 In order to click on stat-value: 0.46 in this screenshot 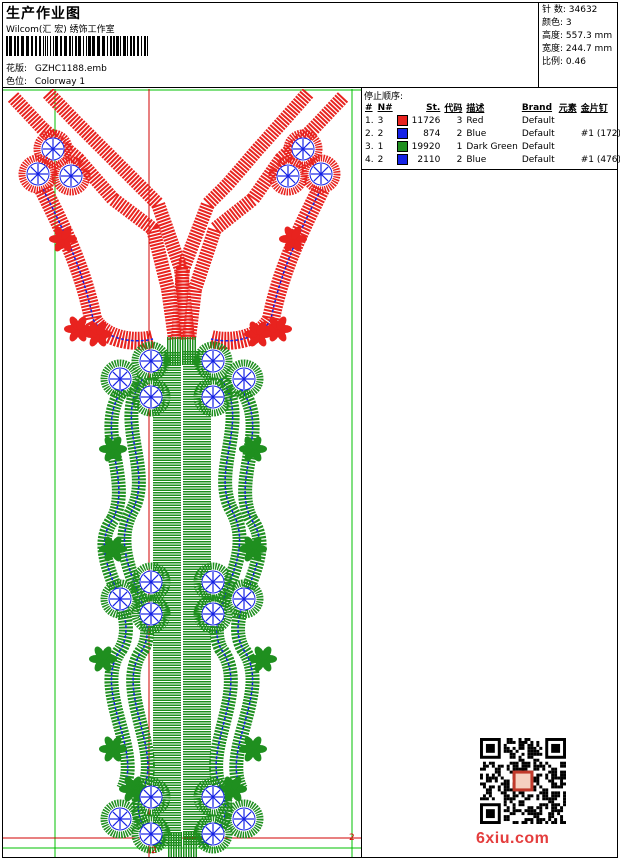, I will do `click(575, 62)`.